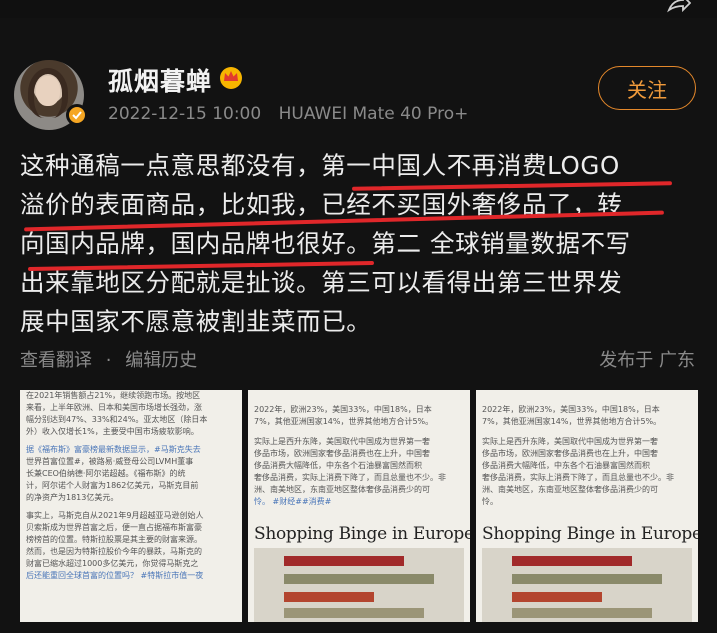 The height and width of the screenshot is (633, 717). I want to click on thumb-line: 长兼CEO伯纳德·阿尔诺超越。《福布斯》的统, so click(106, 473).